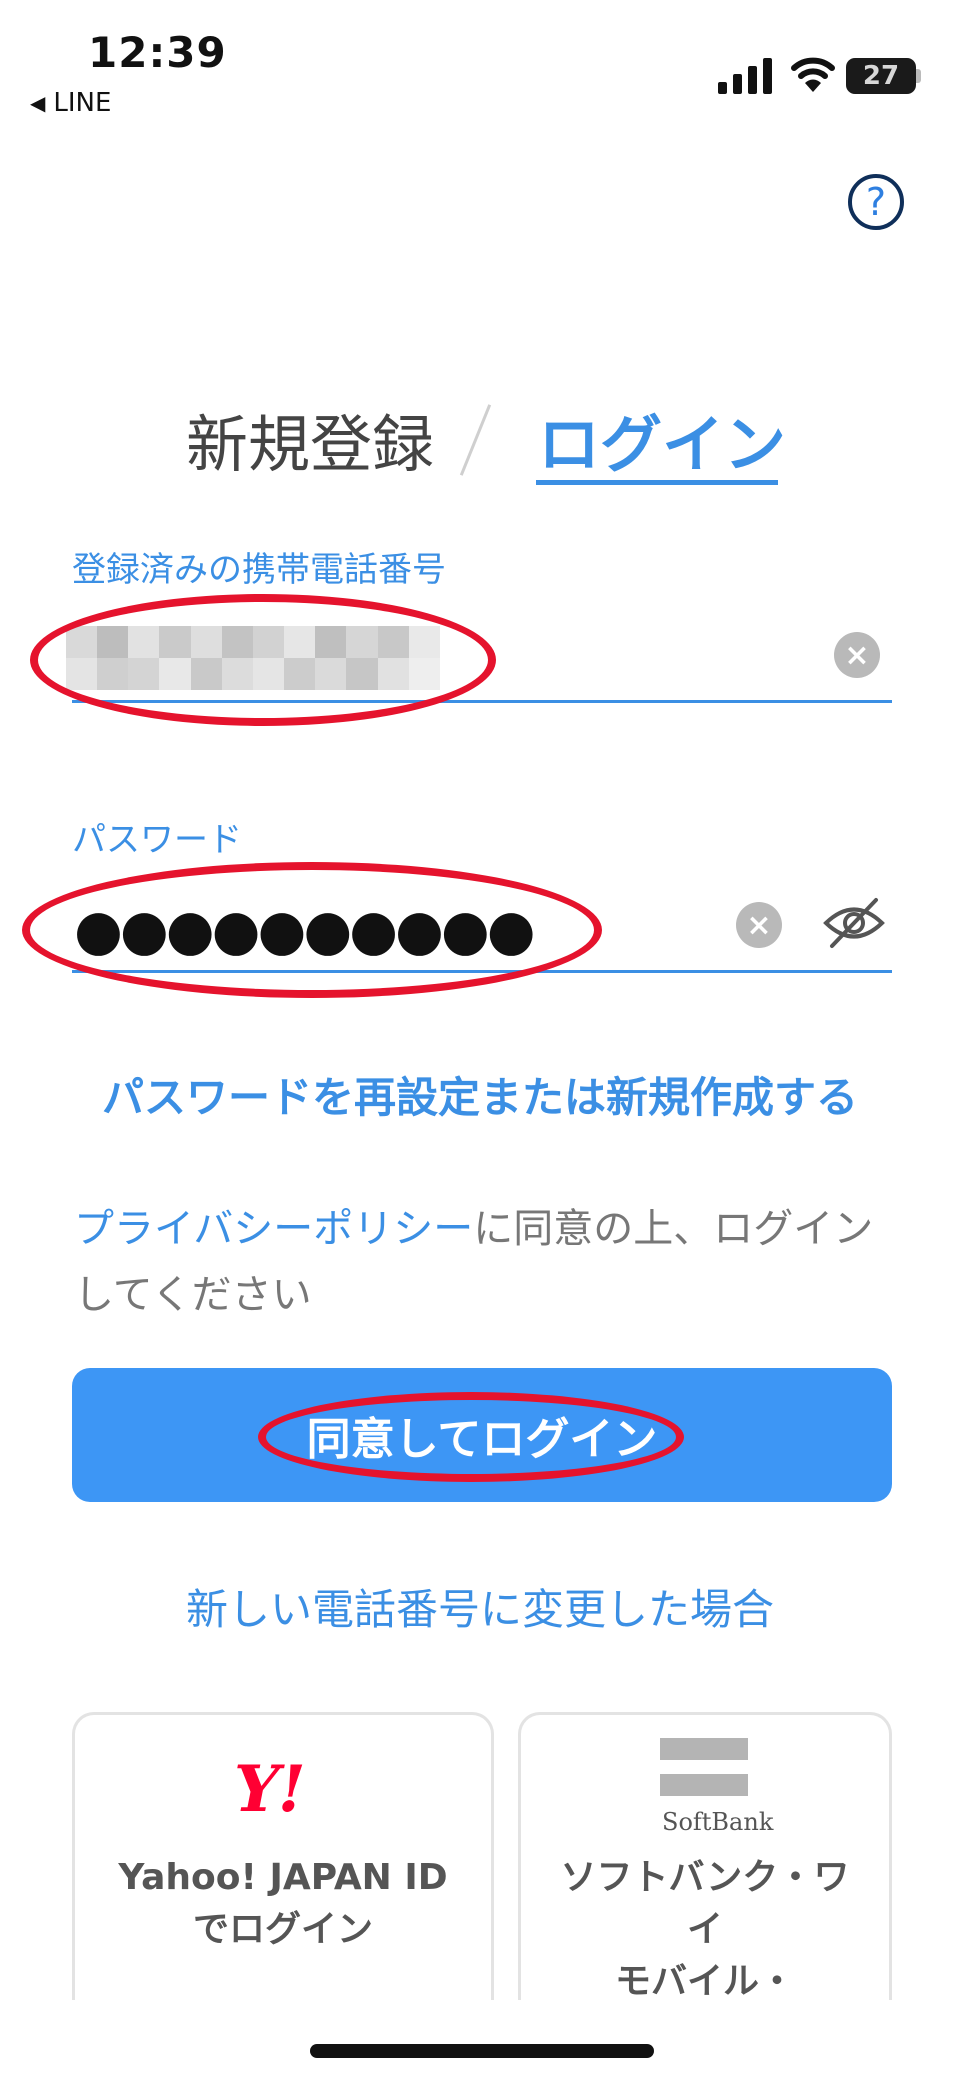  I want to click on softbank-logo-bar-top, so click(704, 1749).